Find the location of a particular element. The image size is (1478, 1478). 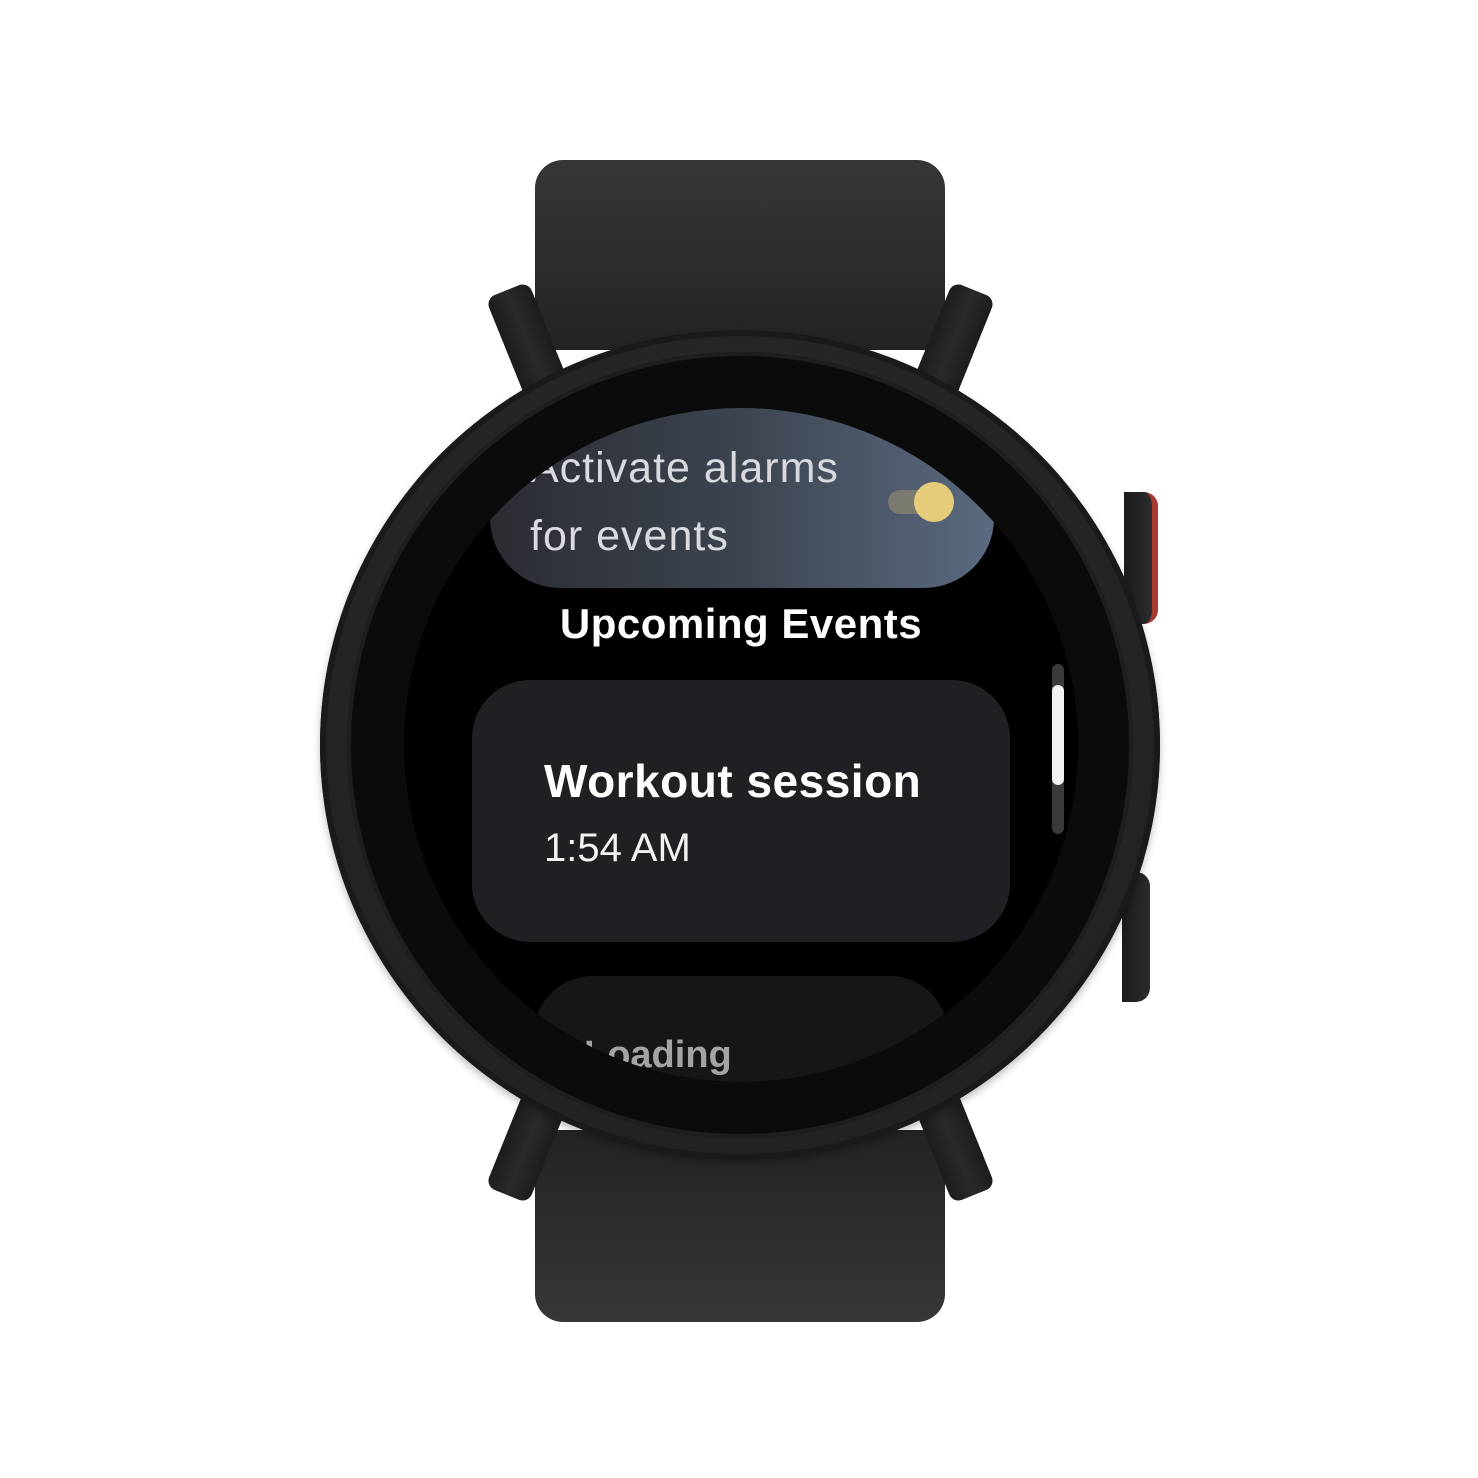

scroll-indicator is located at coordinates (1058, 749).